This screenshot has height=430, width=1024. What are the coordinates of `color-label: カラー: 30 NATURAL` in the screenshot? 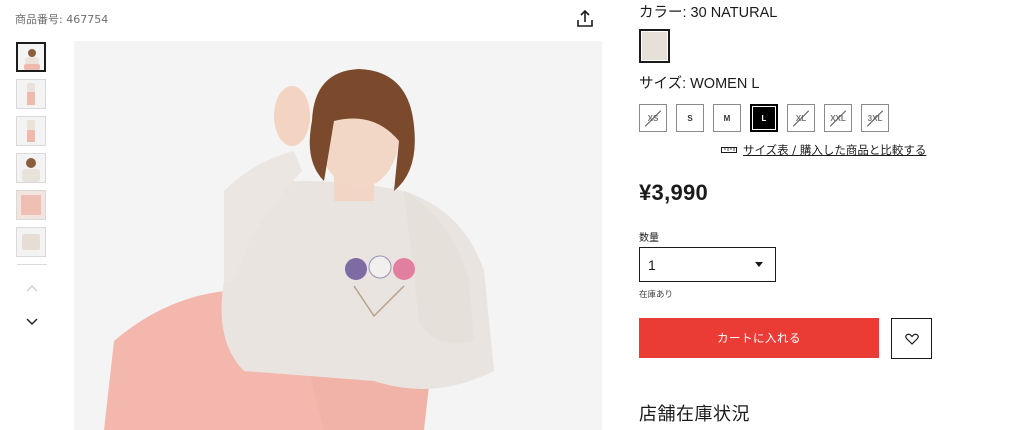 It's located at (708, 13).